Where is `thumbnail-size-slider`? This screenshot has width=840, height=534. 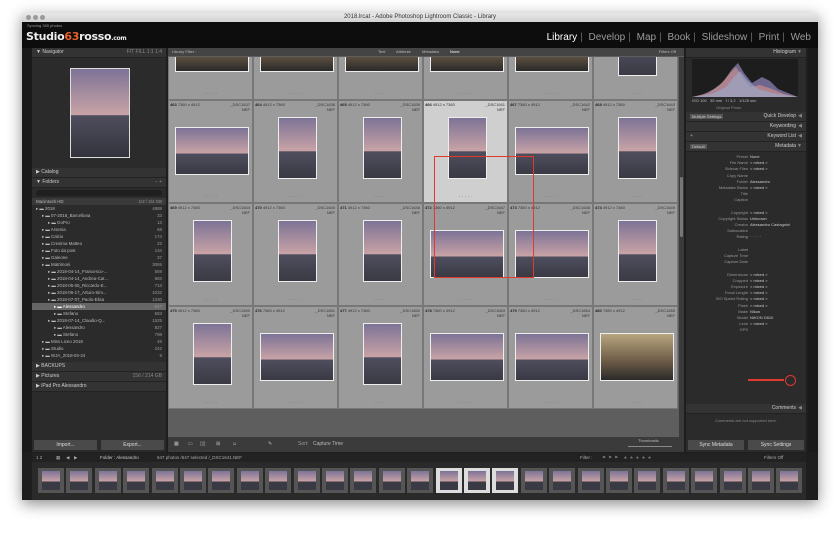 thumbnail-size-slider is located at coordinates (650, 446).